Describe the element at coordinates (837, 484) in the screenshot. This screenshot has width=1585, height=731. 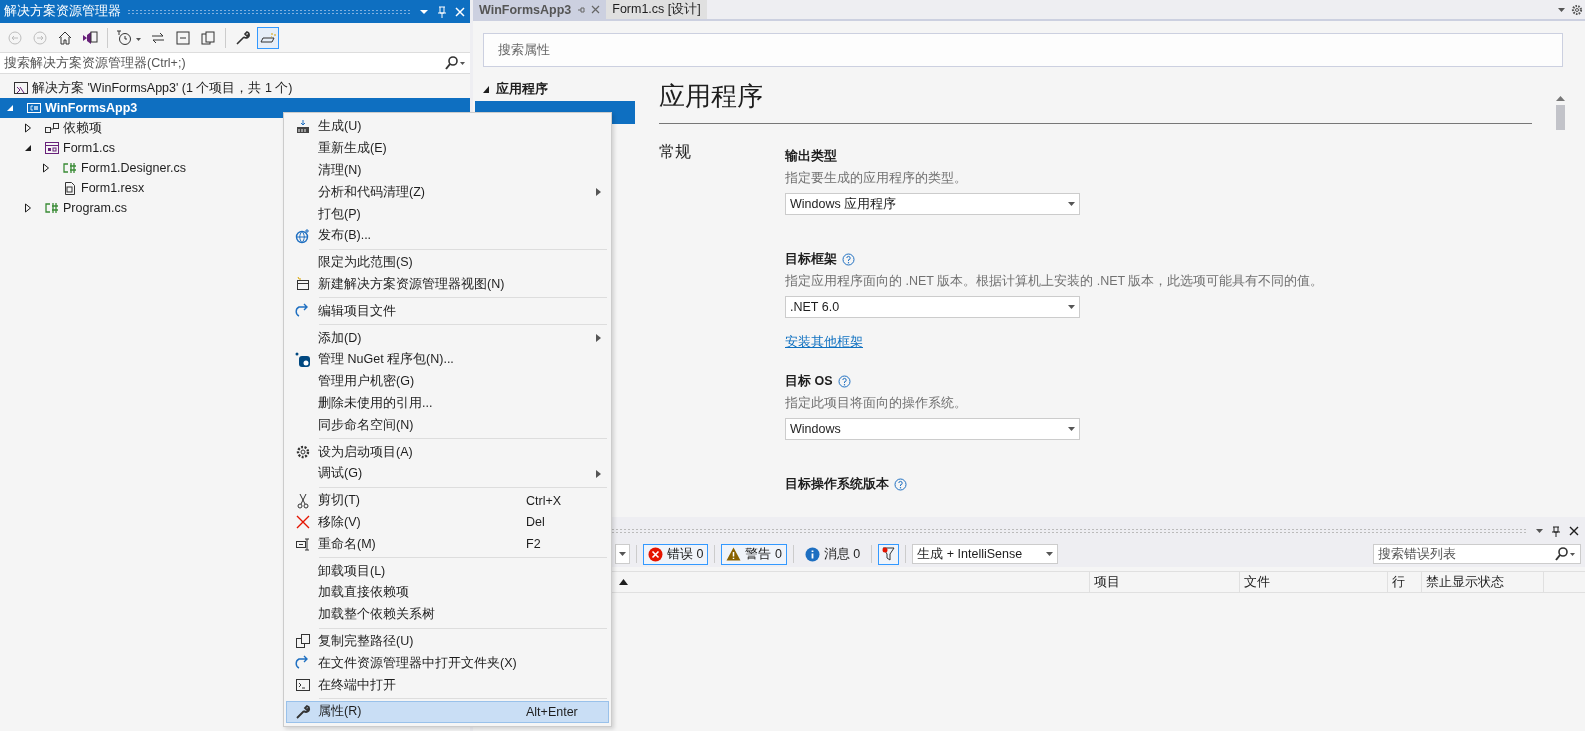
I see `field-label: 目标操作系统版本` at that location.